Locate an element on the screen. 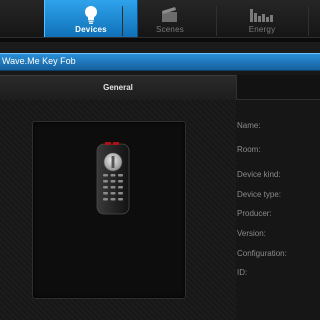 Image resolution: width=320 pixels, height=320 pixels. top-nav-bar: Devices Scenes Energy is located at coordinates (160, 21).